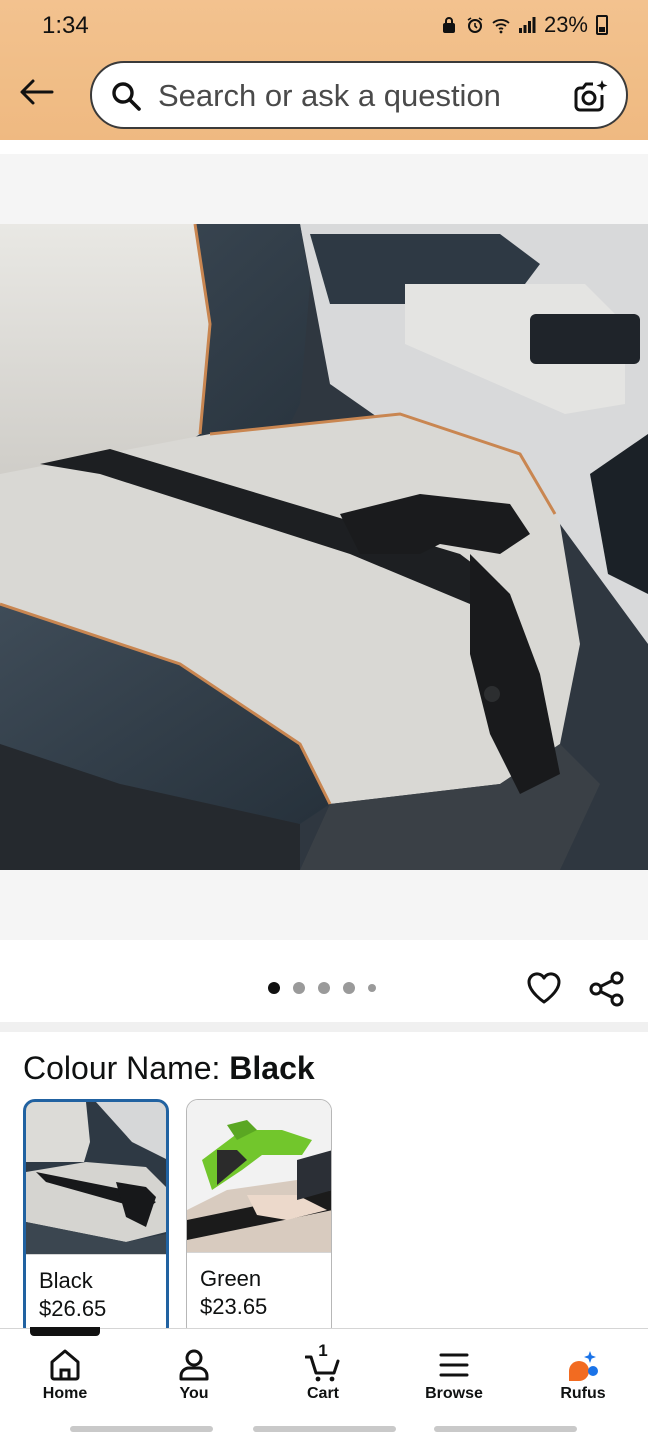 This screenshot has height=1440, width=648. What do you see at coordinates (194, 1365) in the screenshot?
I see `user-icon` at bounding box center [194, 1365].